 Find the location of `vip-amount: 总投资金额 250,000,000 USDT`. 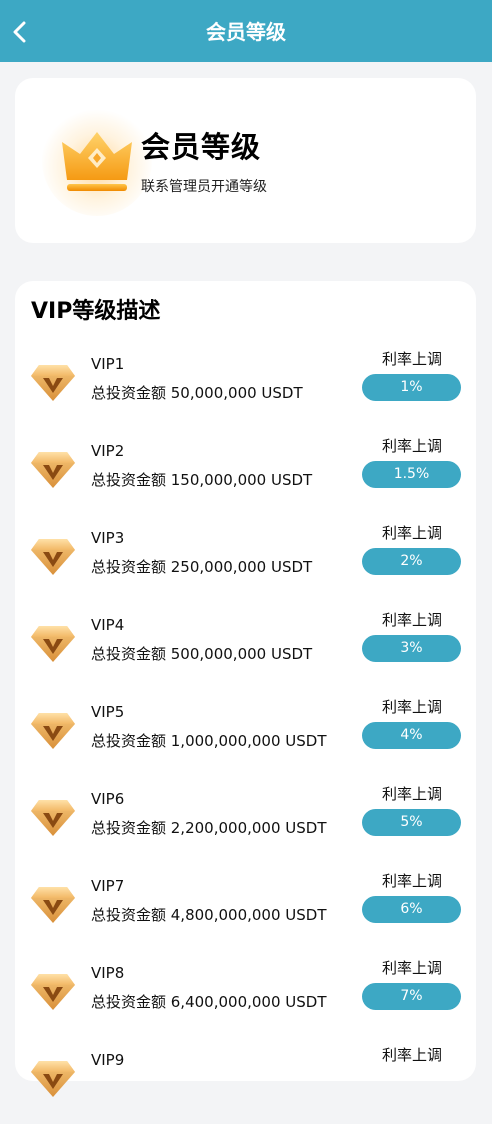

vip-amount: 总投资金额 250,000,000 USDT is located at coordinates (202, 567).